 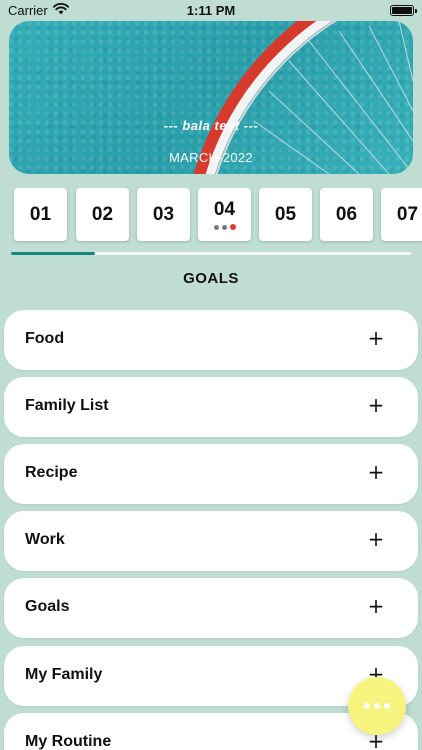 What do you see at coordinates (211, 125) in the screenshot?
I see `banner-title: --- bala test ---` at bounding box center [211, 125].